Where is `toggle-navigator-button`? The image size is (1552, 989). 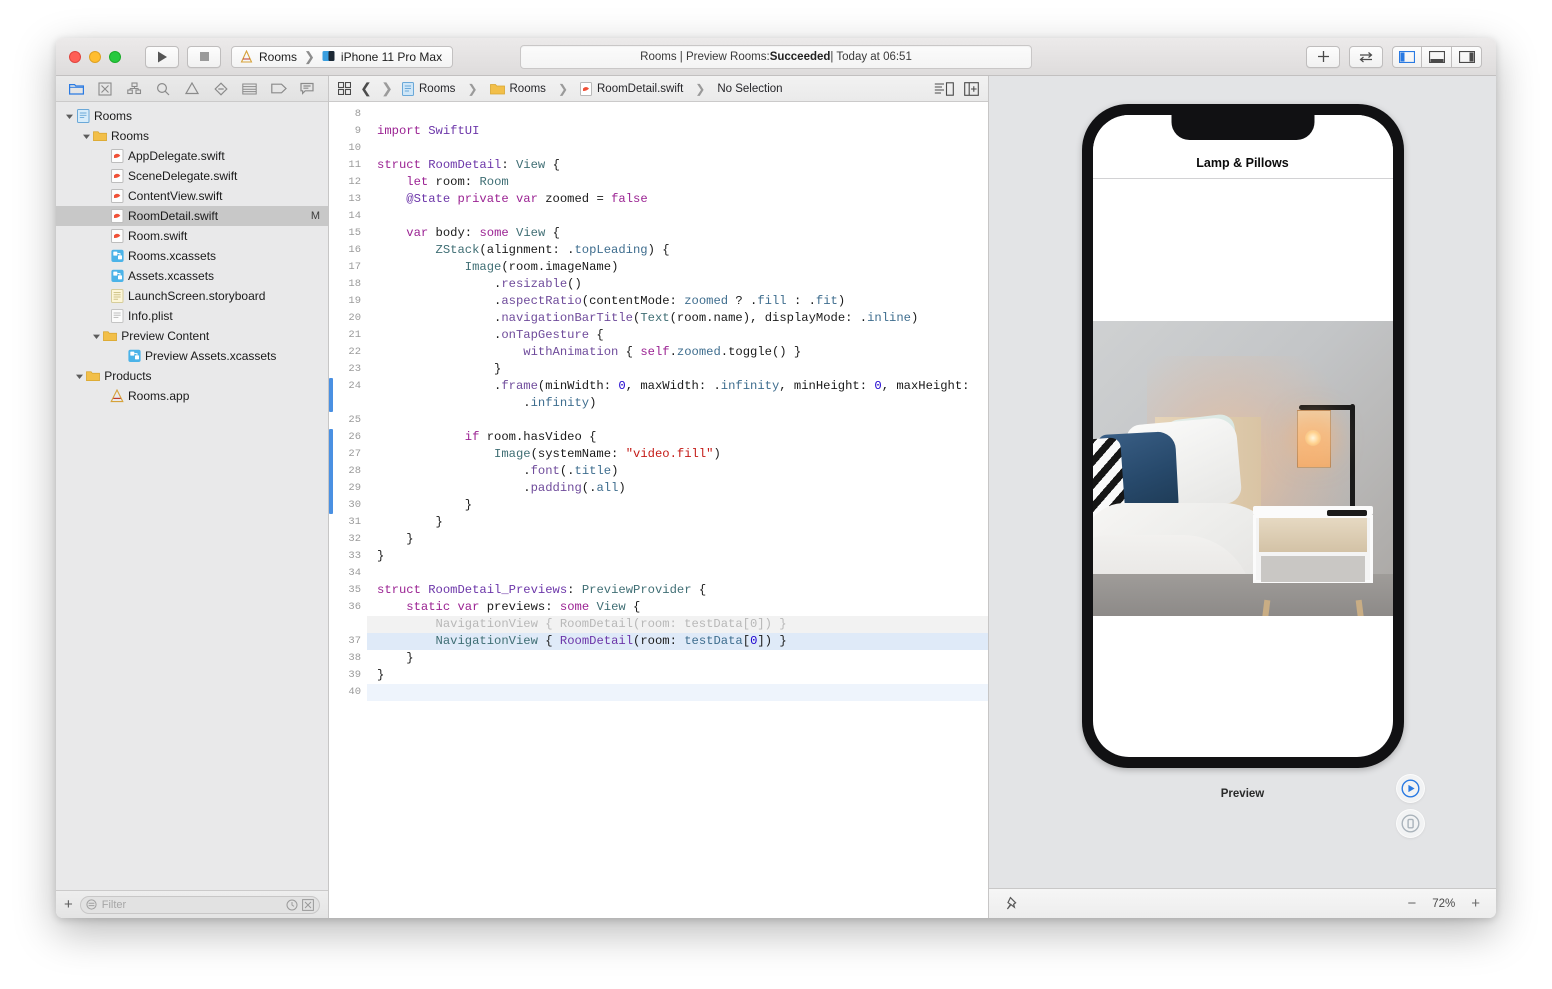
toggle-navigator-button is located at coordinates (1407, 56).